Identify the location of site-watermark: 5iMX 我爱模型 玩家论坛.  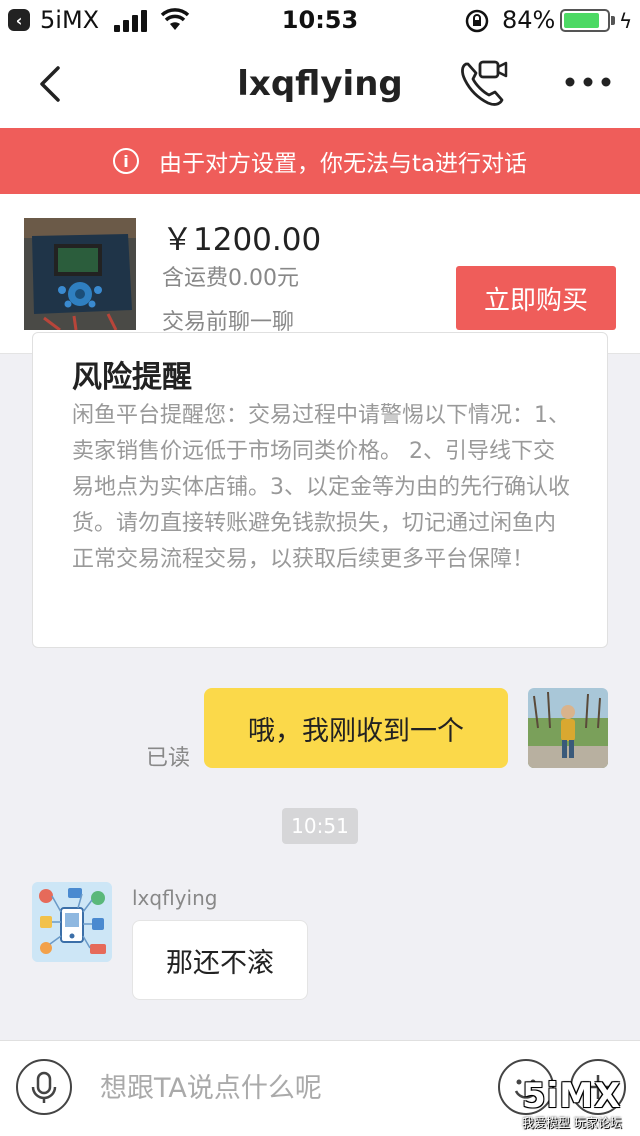
(578, 1106).